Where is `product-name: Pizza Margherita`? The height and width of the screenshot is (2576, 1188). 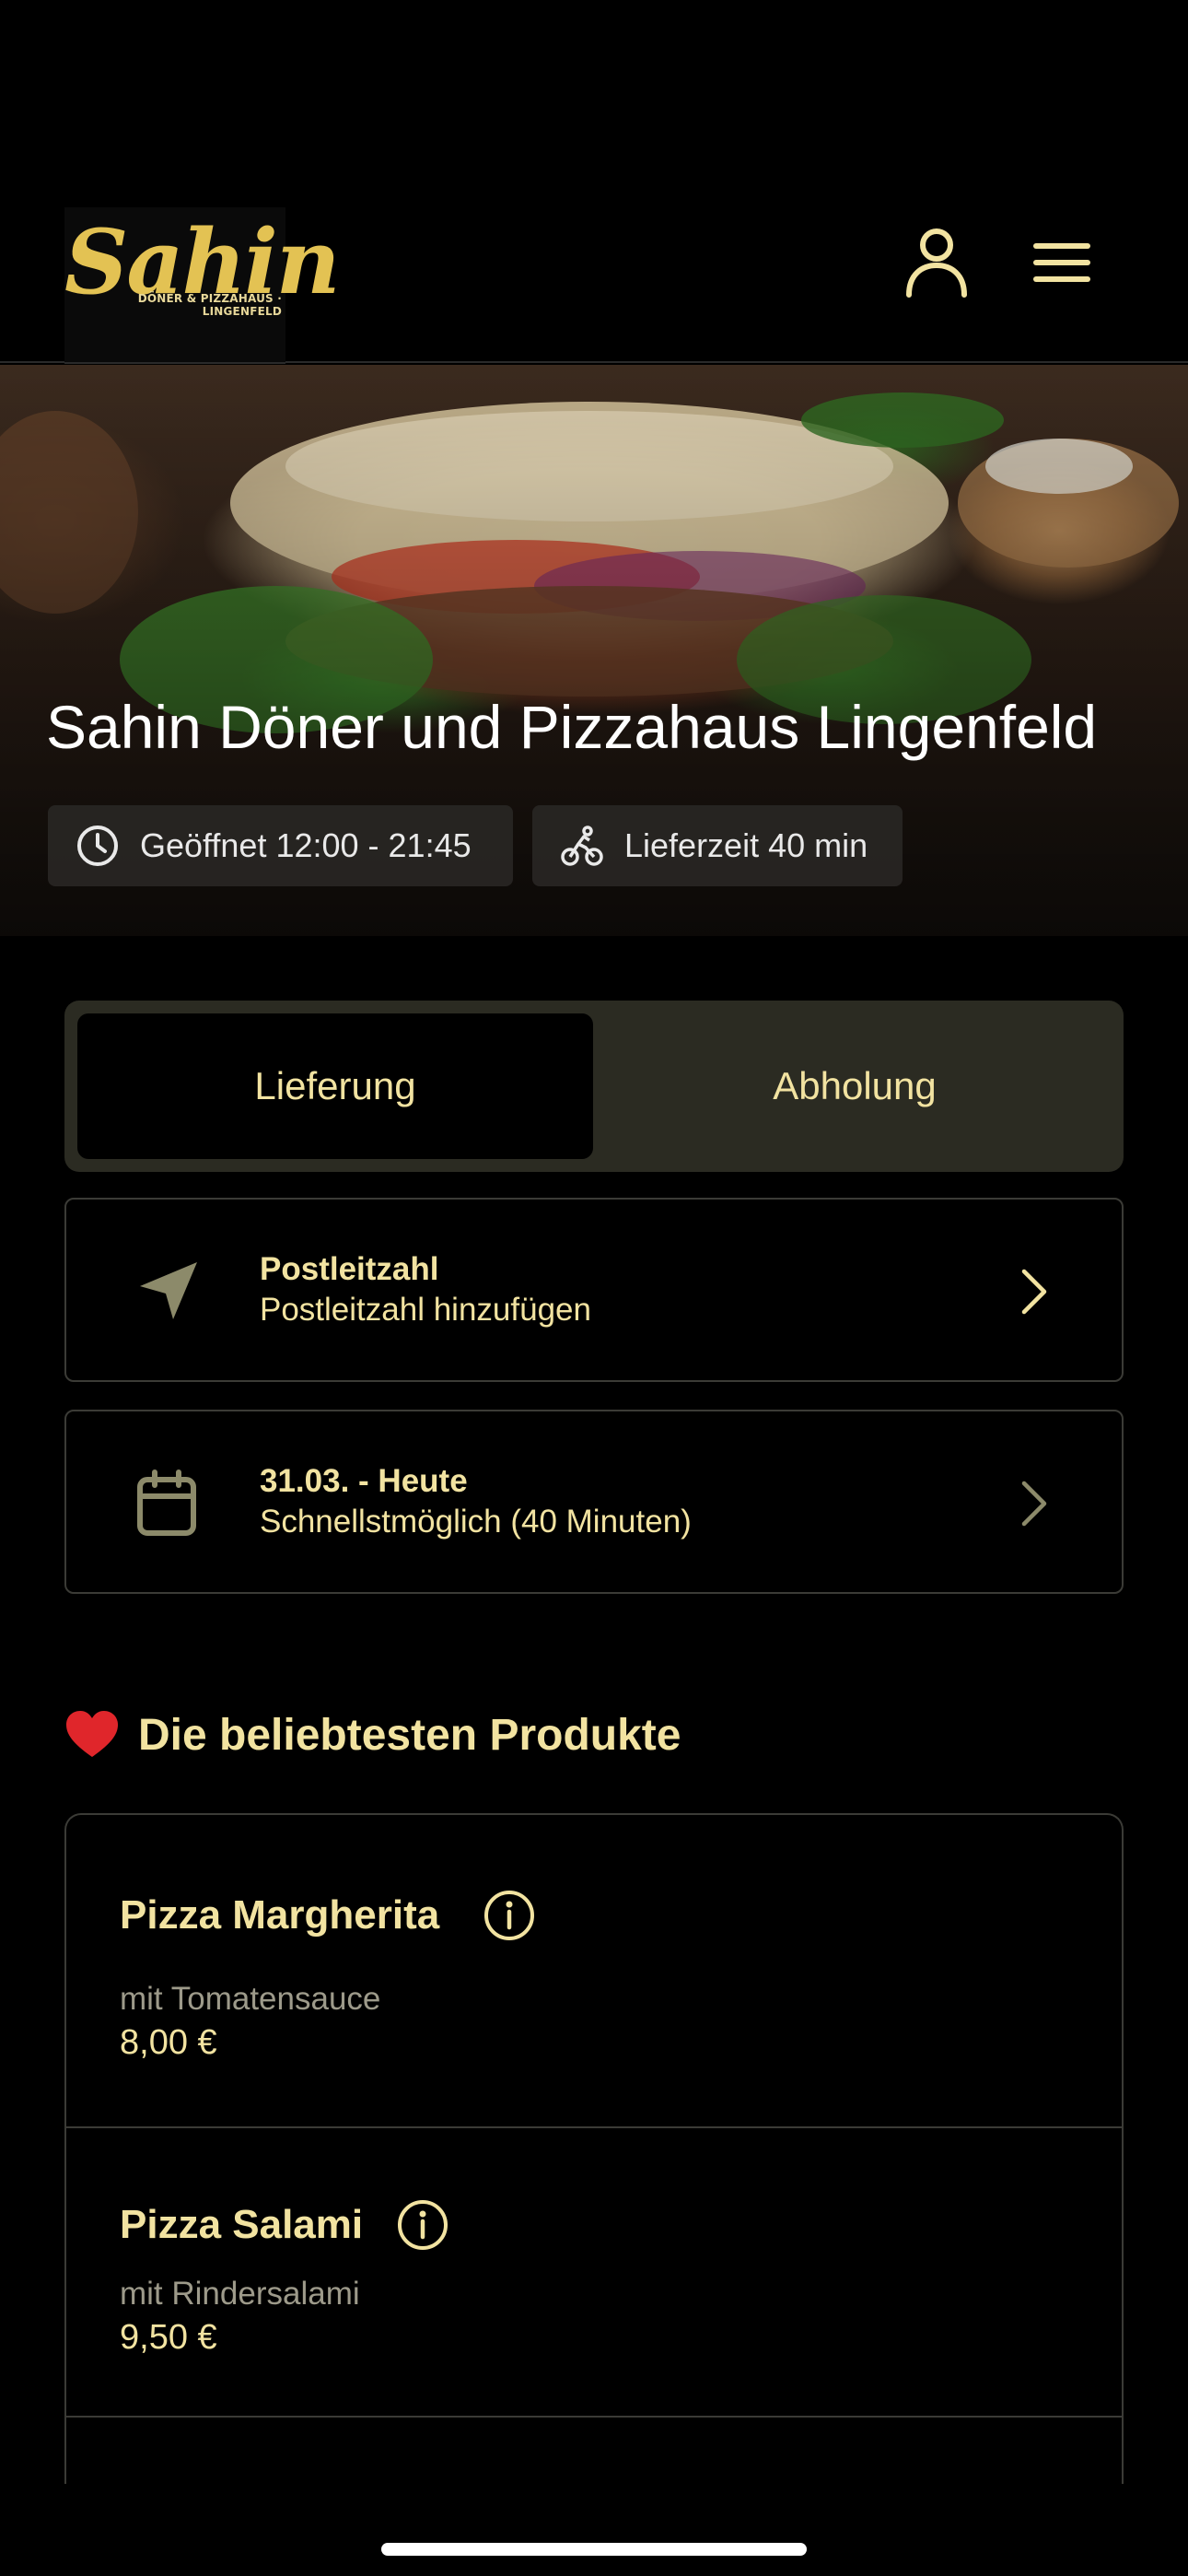
product-name: Pizza Margherita is located at coordinates (280, 1915).